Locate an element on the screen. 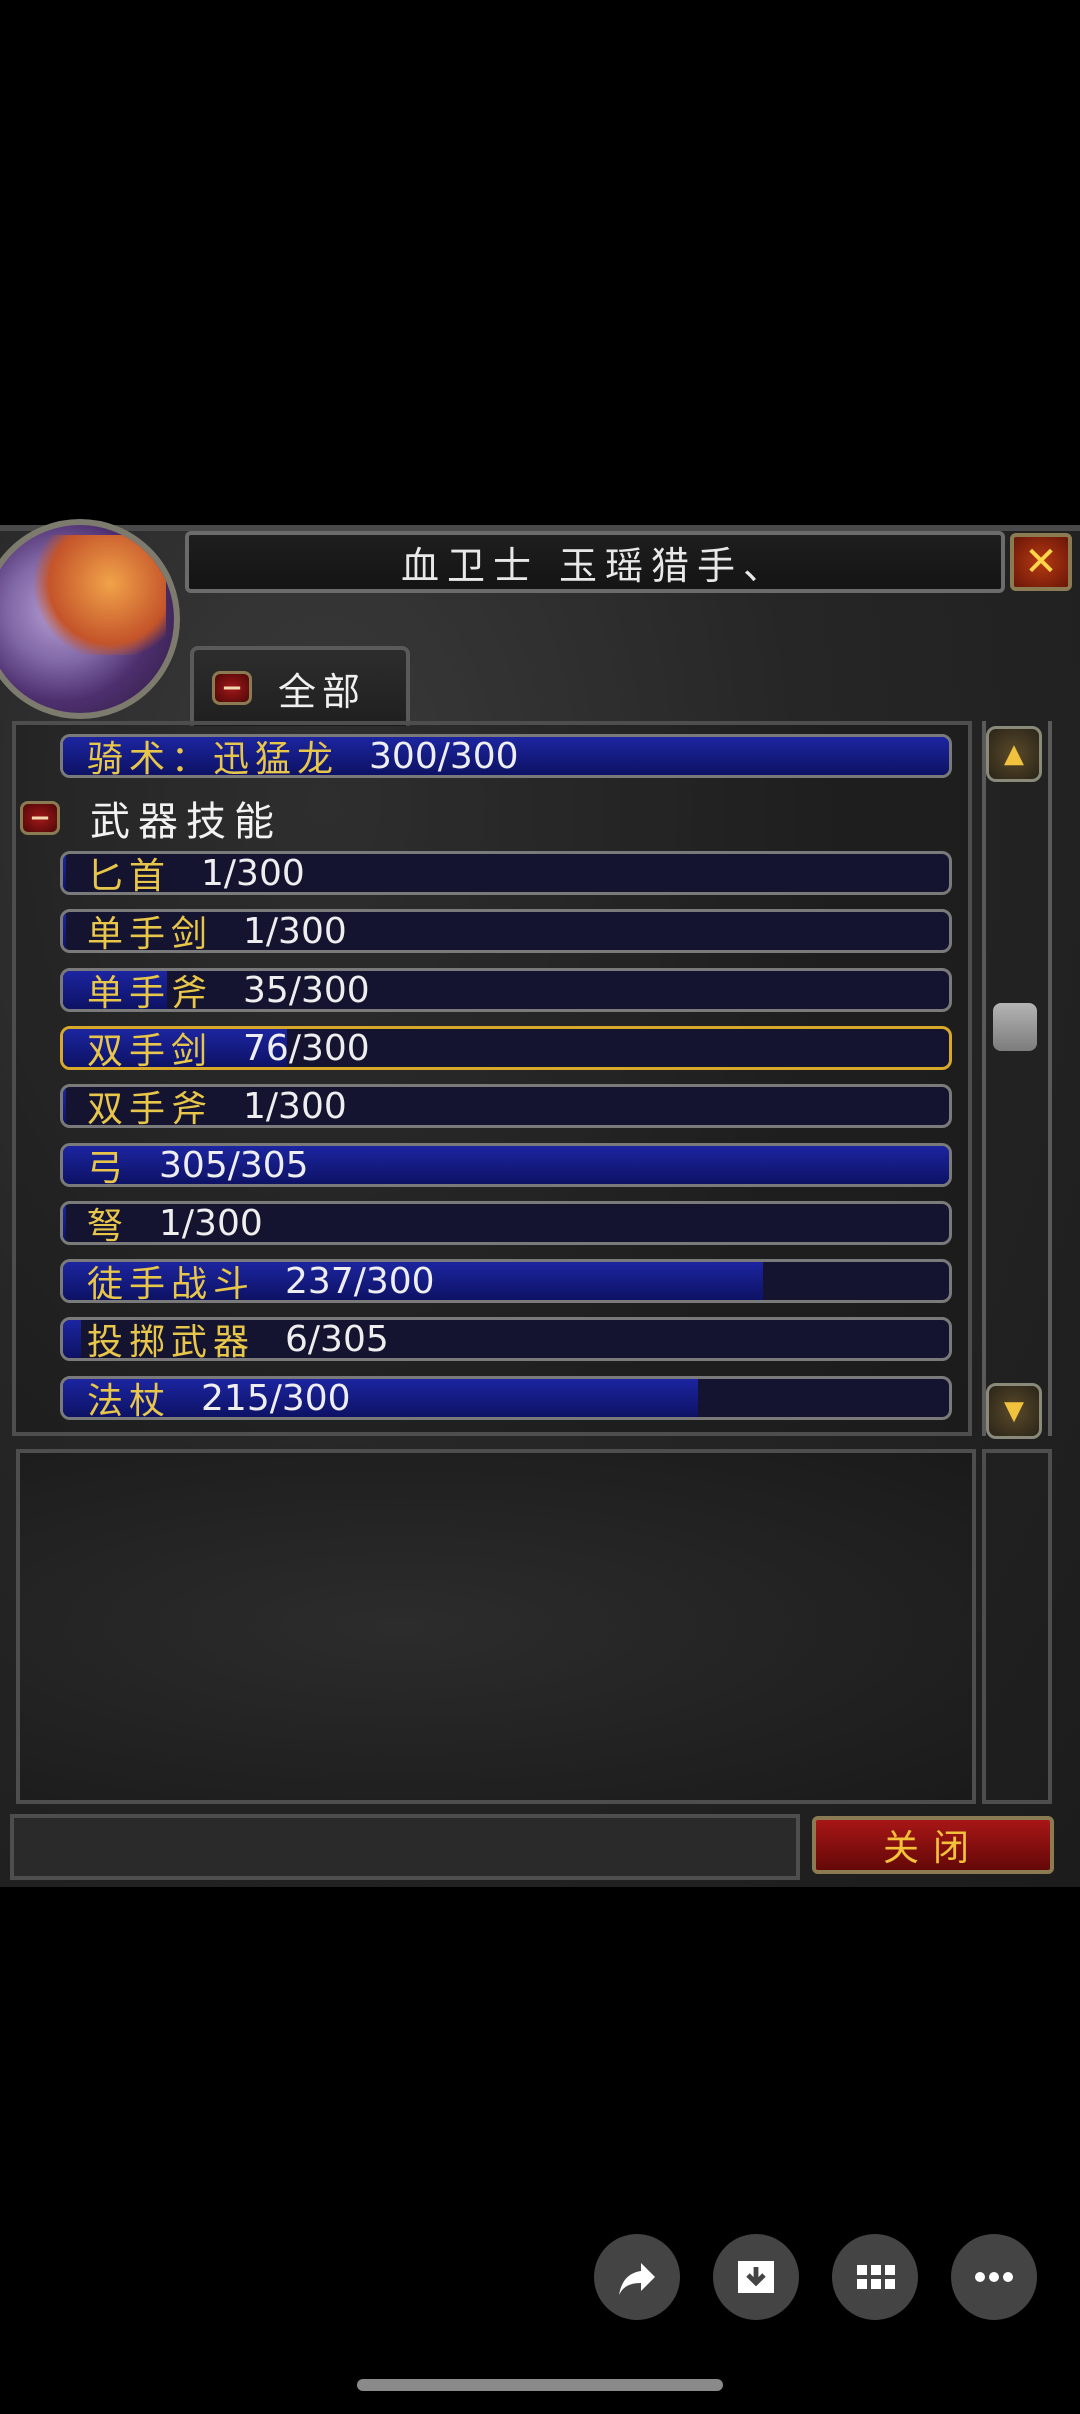  share-icon is located at coordinates (637, 2279).